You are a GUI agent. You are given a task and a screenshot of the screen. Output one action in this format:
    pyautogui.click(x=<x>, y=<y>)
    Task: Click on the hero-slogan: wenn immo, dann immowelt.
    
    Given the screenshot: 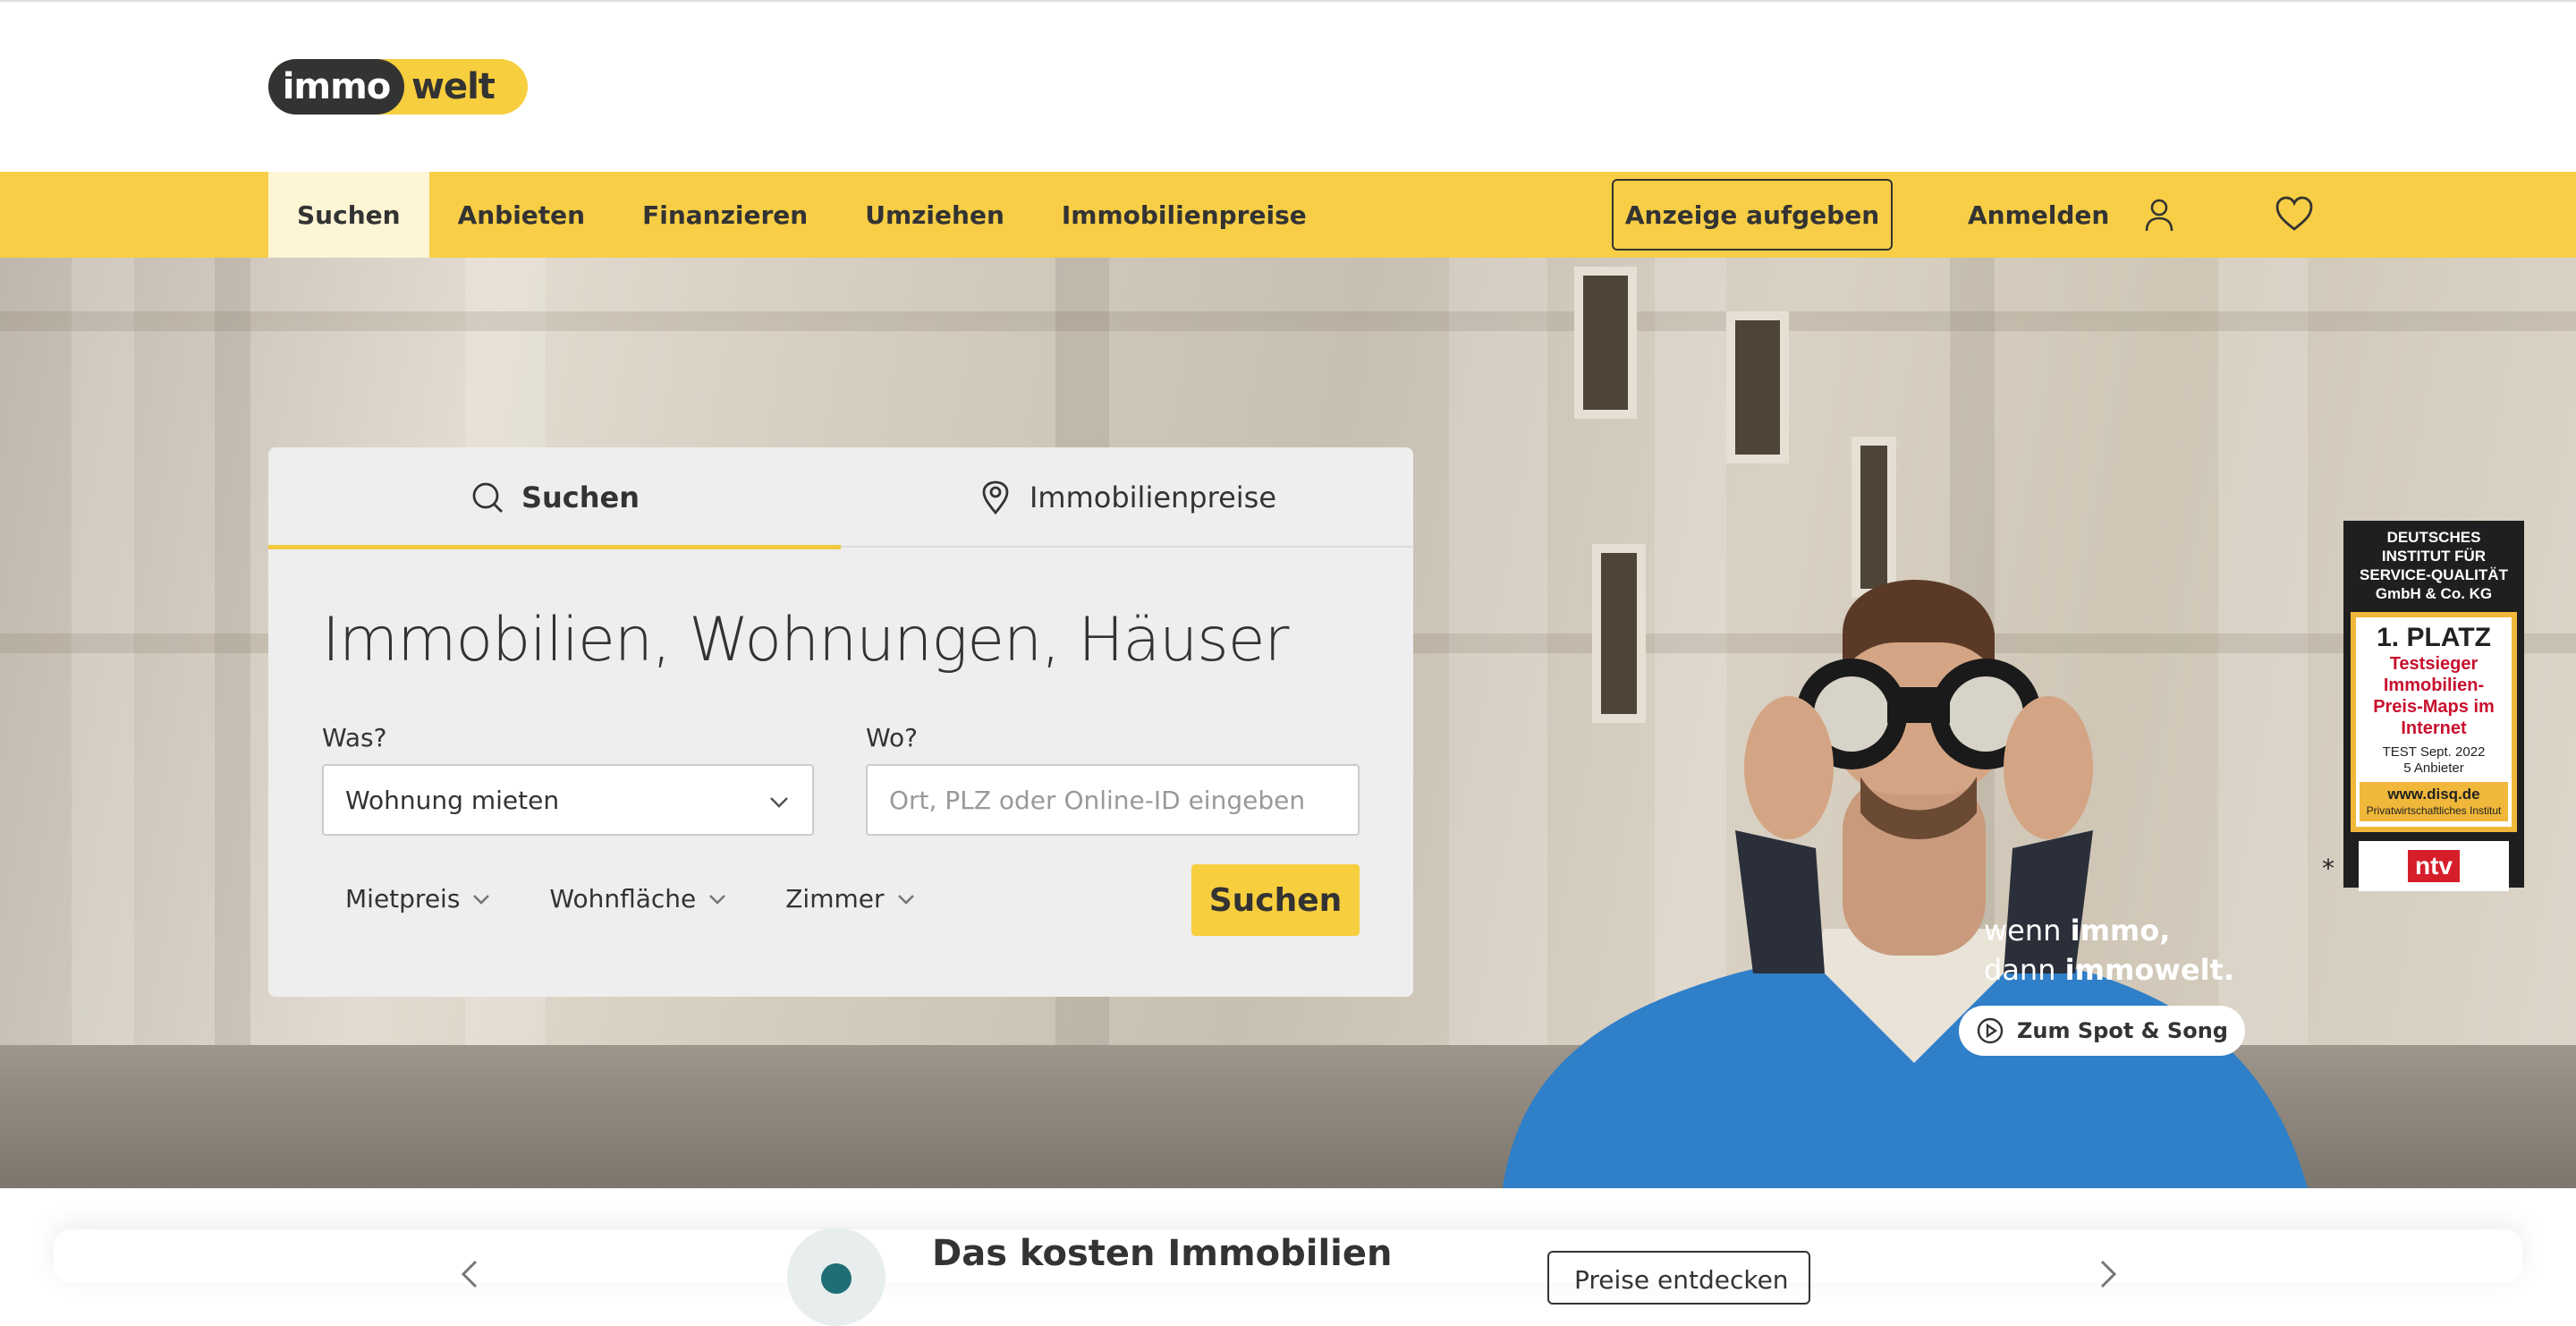 What is the action you would take?
    pyautogui.click(x=2109, y=950)
    